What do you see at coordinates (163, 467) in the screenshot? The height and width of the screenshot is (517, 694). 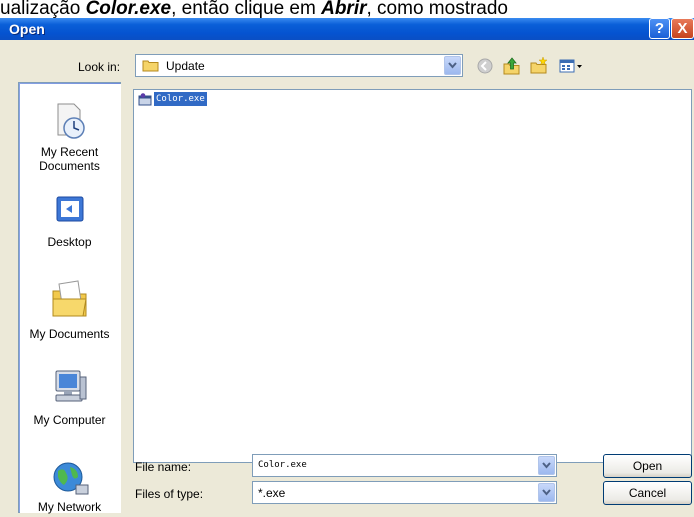 I see `file-name-label: File name:` at bounding box center [163, 467].